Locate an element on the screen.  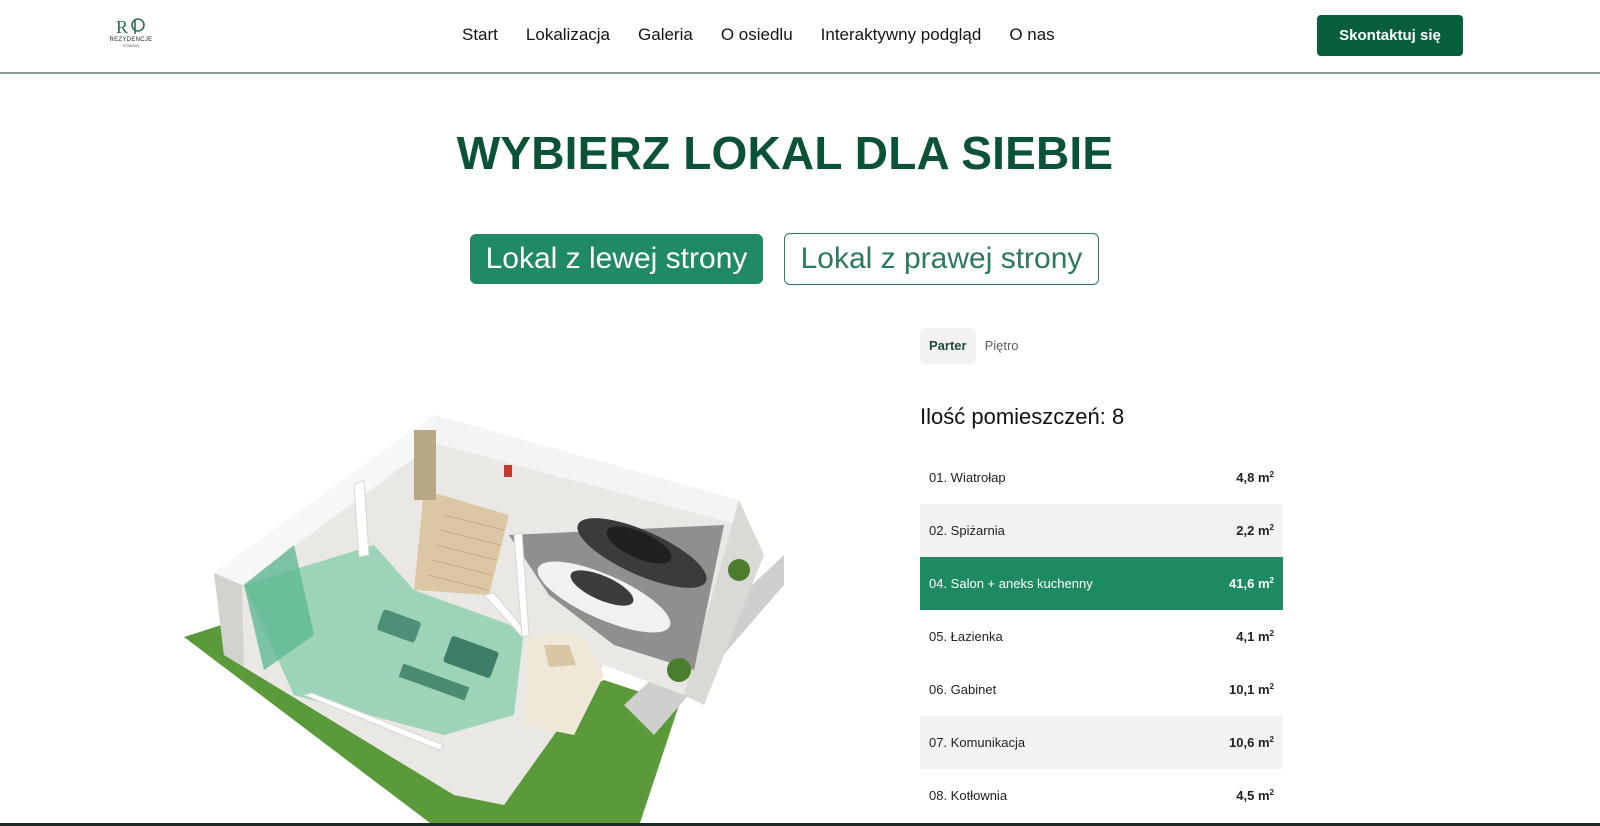
room-area: 4,8 m2 is located at coordinates (1255, 477).